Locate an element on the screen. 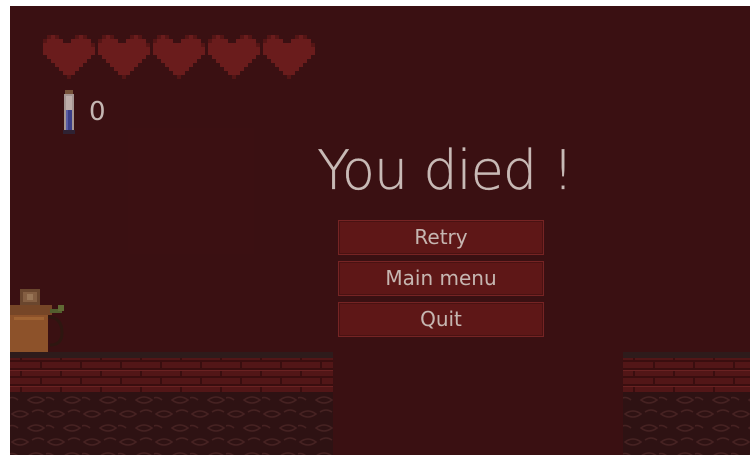  pit is located at coordinates (478, 403).